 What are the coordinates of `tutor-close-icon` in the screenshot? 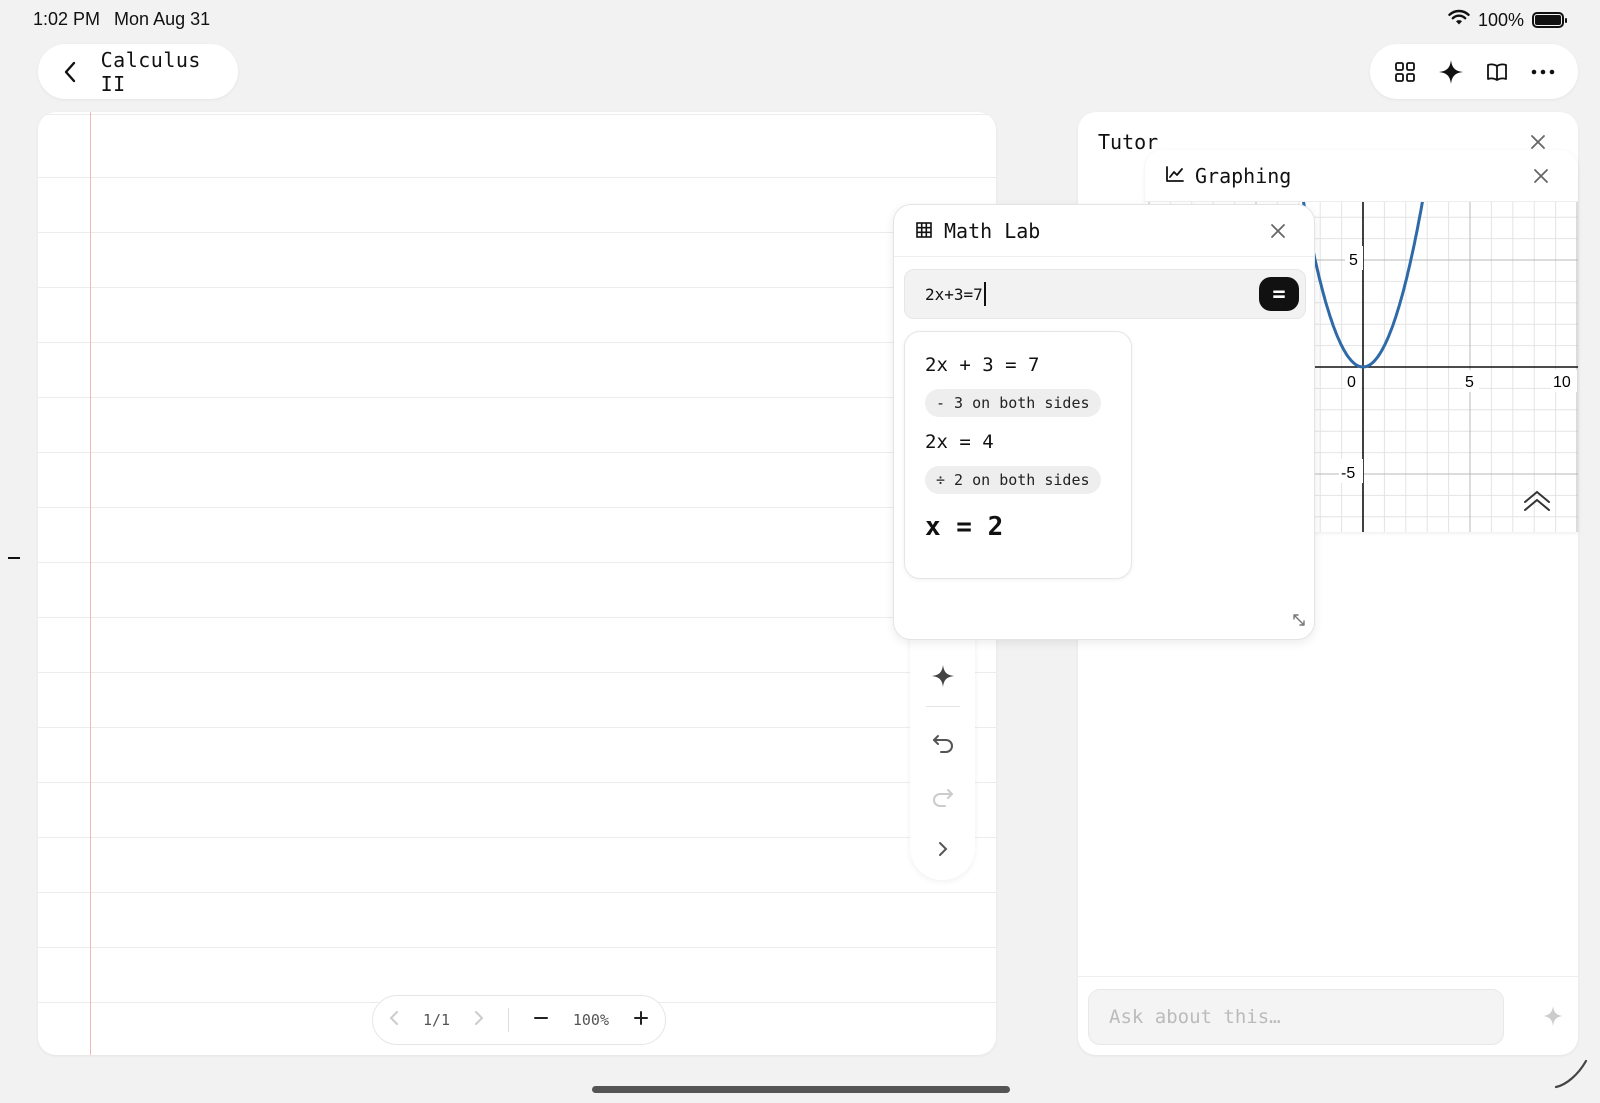 It's located at (1538, 142).